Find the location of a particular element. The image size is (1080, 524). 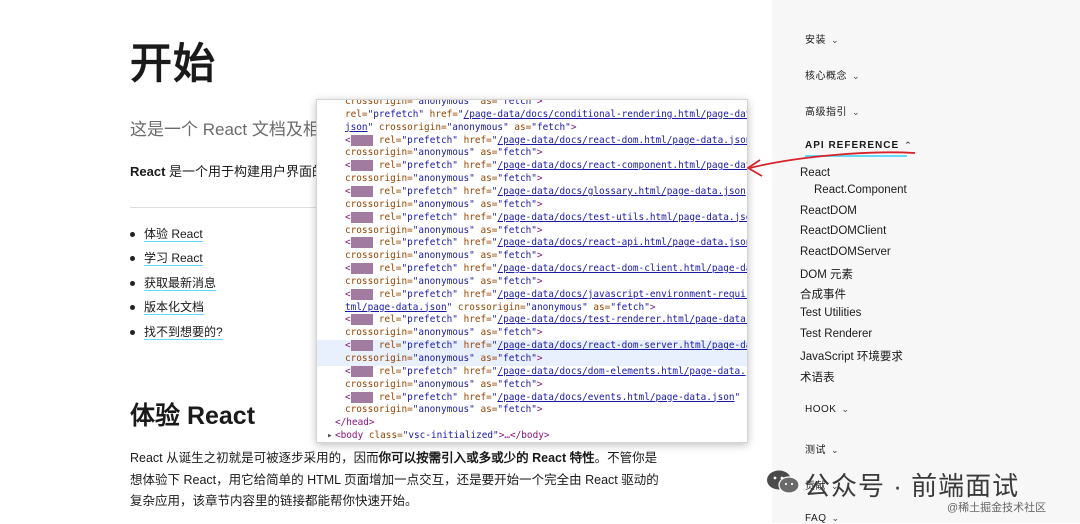

tag-bracket: > is located at coordinates (539, 204).